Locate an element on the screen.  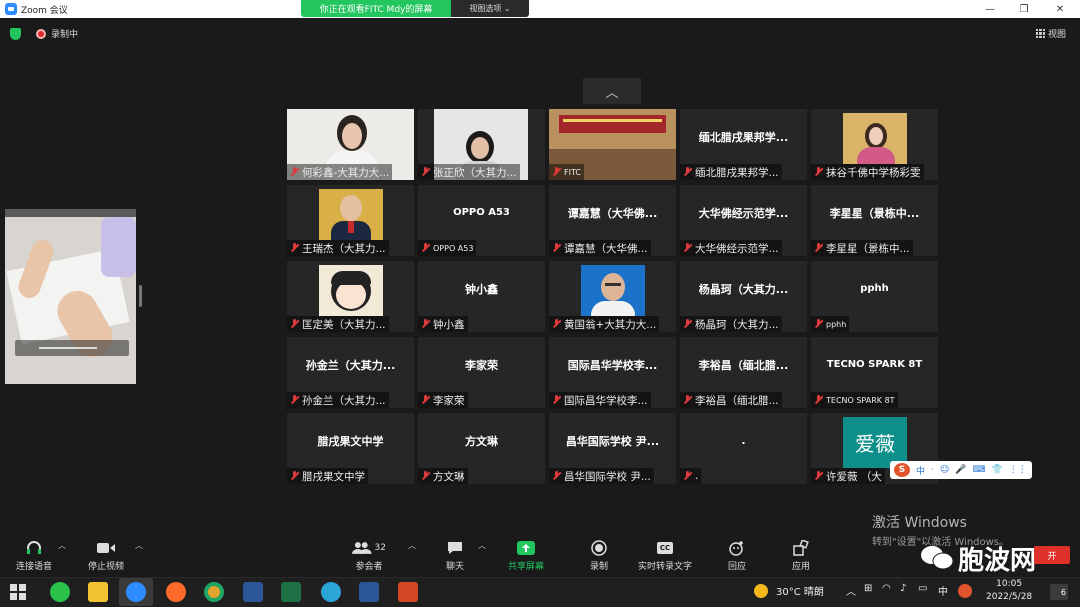
volume-icon: ♪ is located at coordinates (903, 588).